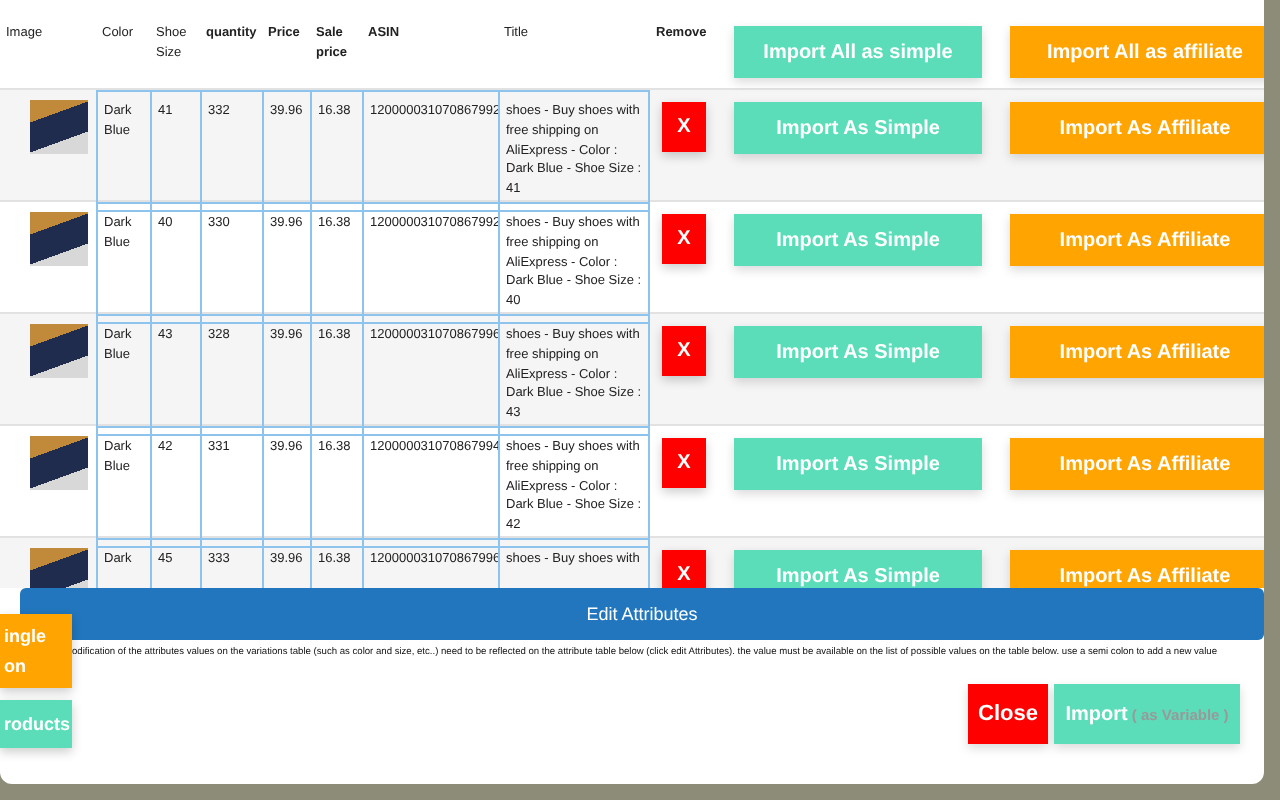 The width and height of the screenshot is (1280, 800). Describe the element at coordinates (36, 724) in the screenshot. I see `page-button: roducts` at that location.